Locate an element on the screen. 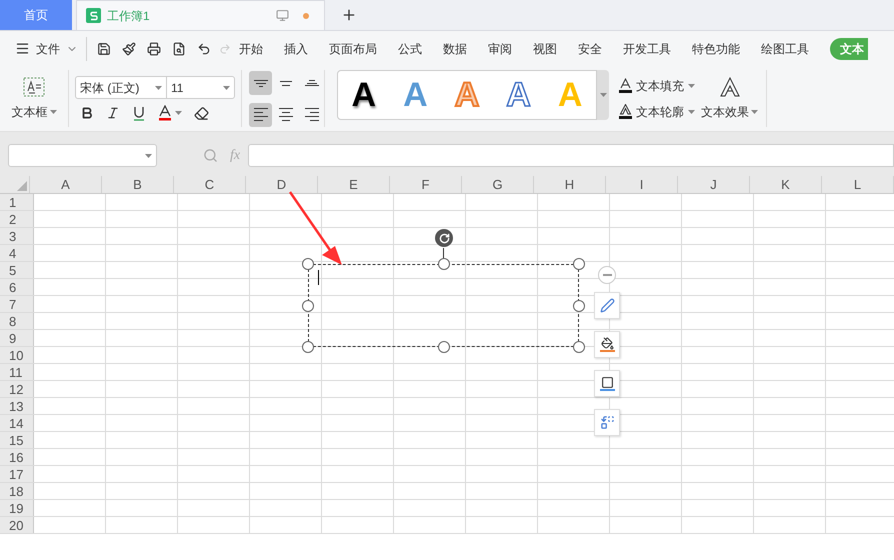 The height and width of the screenshot is (560, 894). ribbon-tab: 审阅 is located at coordinates (500, 49).